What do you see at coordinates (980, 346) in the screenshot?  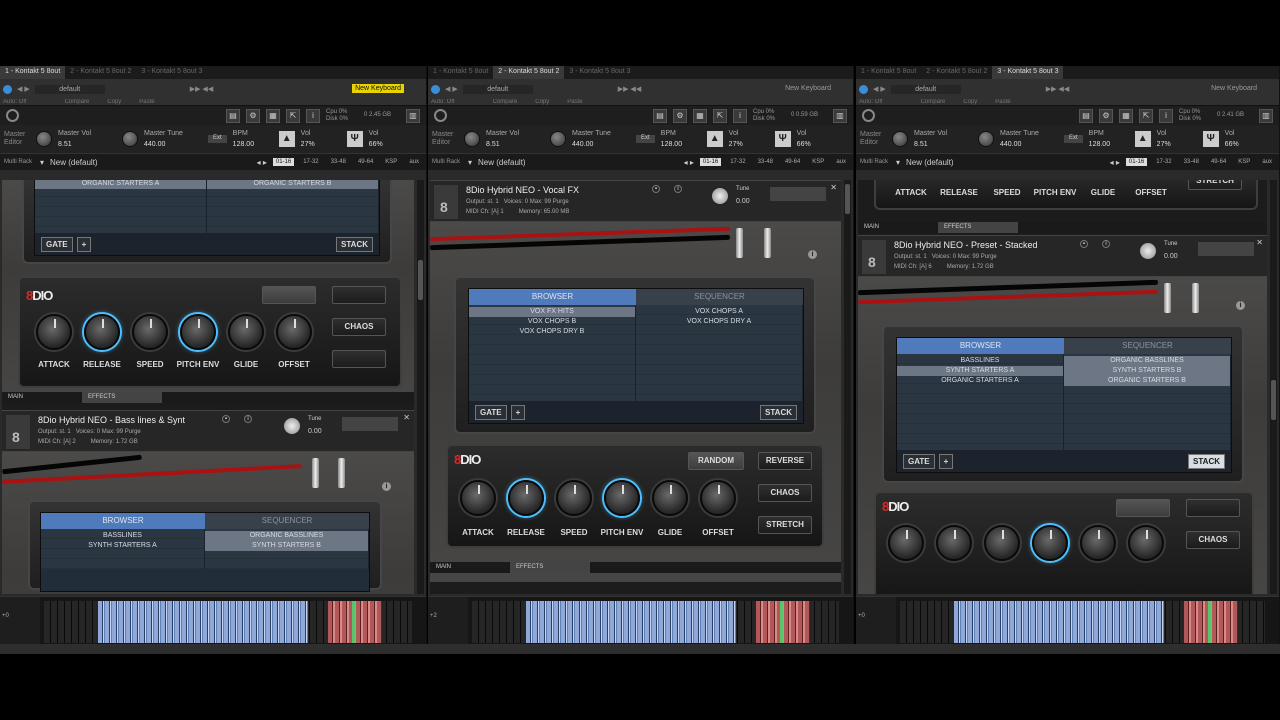 I see `tab-browser: BROWSER` at bounding box center [980, 346].